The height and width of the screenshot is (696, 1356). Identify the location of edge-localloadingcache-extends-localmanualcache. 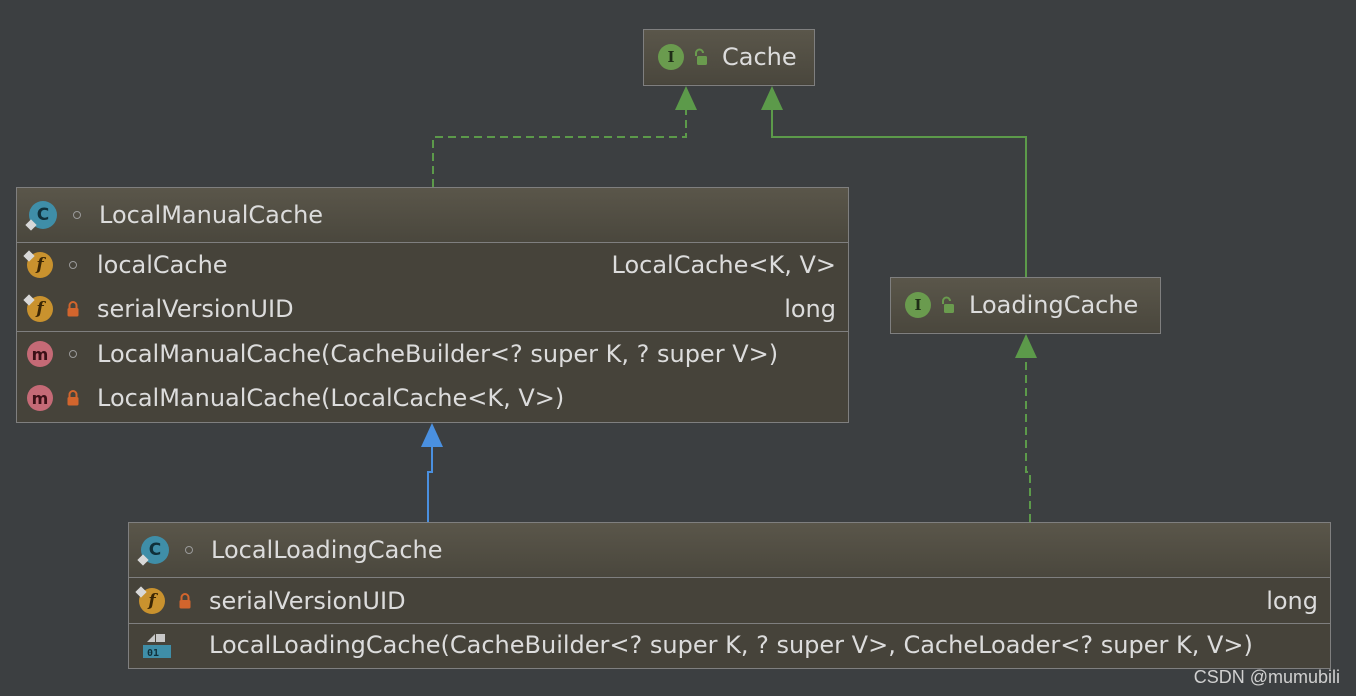
(432, 472).